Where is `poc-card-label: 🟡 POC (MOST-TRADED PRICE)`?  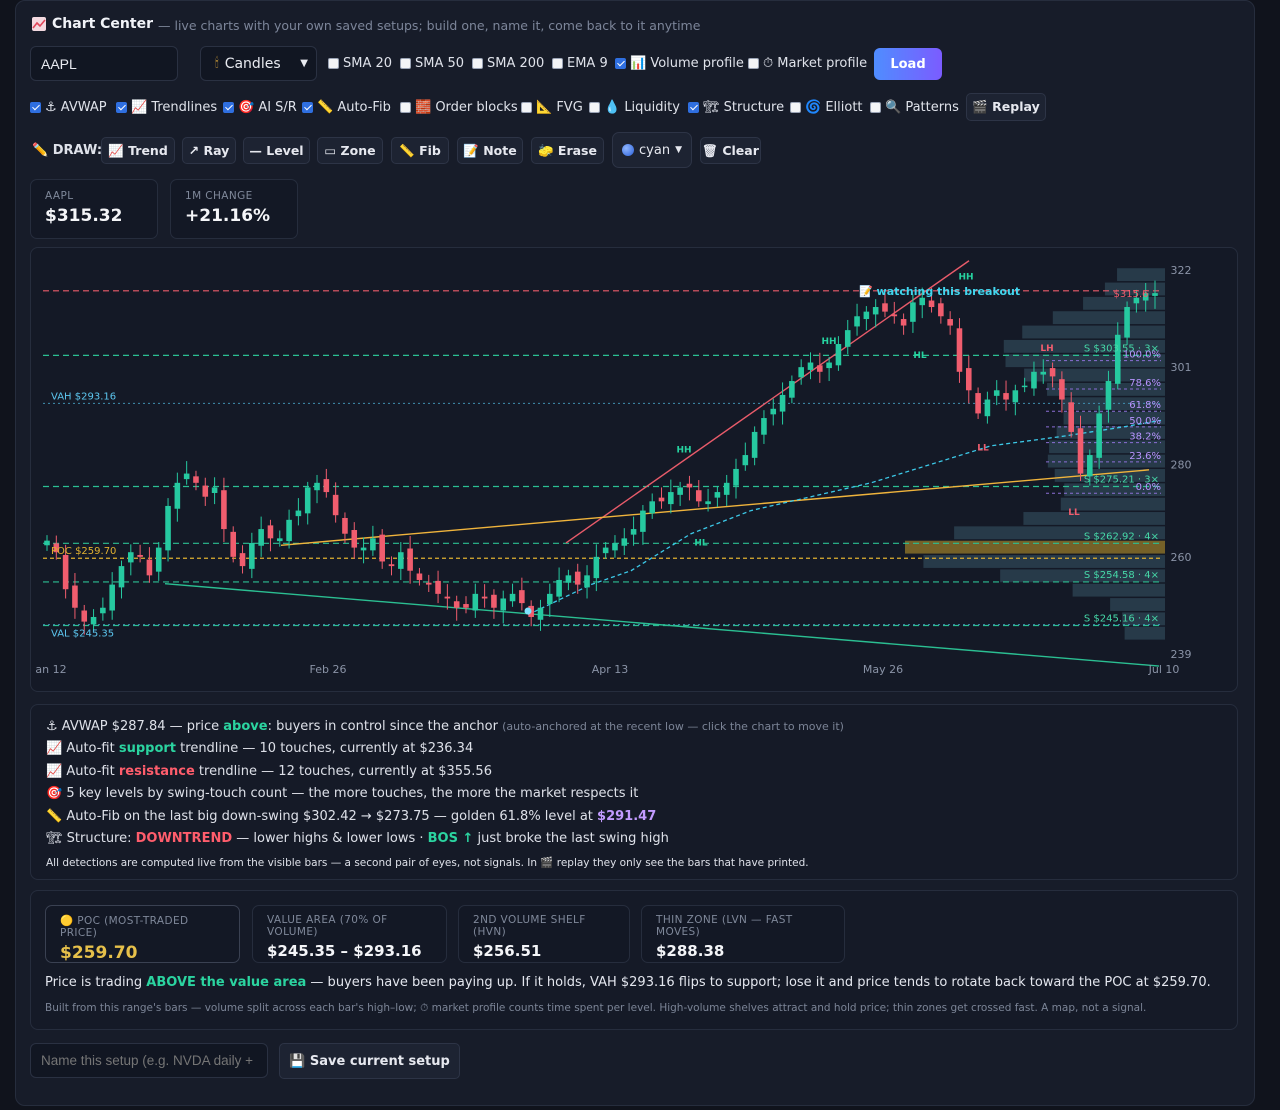 poc-card-label: 🟡 POC (MOST-TRADED PRICE) is located at coordinates (124, 927).